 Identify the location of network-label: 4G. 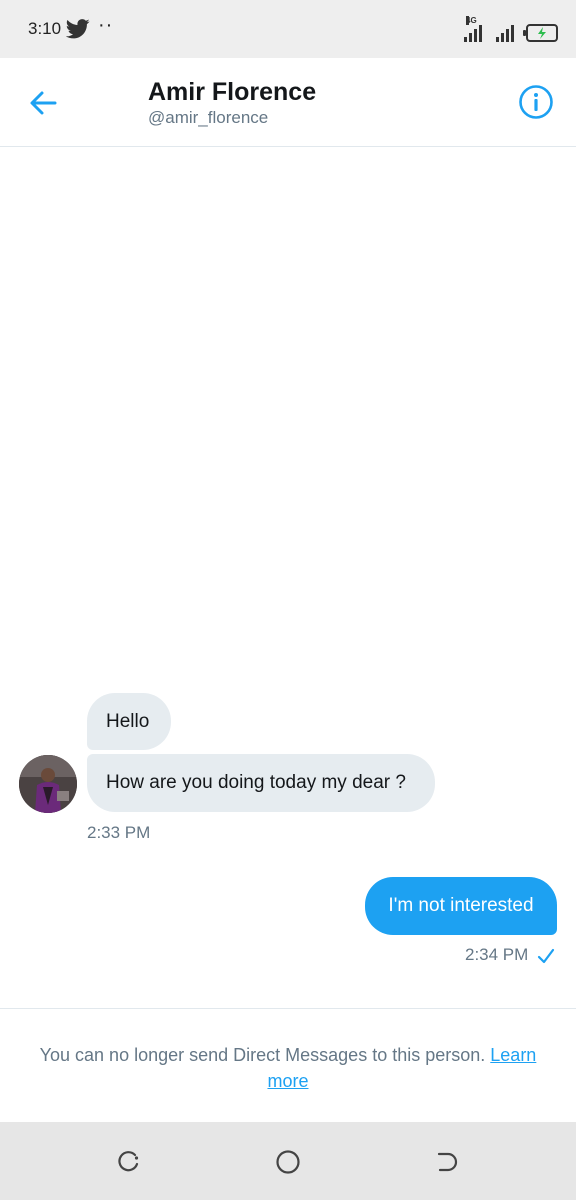
(471, 20).